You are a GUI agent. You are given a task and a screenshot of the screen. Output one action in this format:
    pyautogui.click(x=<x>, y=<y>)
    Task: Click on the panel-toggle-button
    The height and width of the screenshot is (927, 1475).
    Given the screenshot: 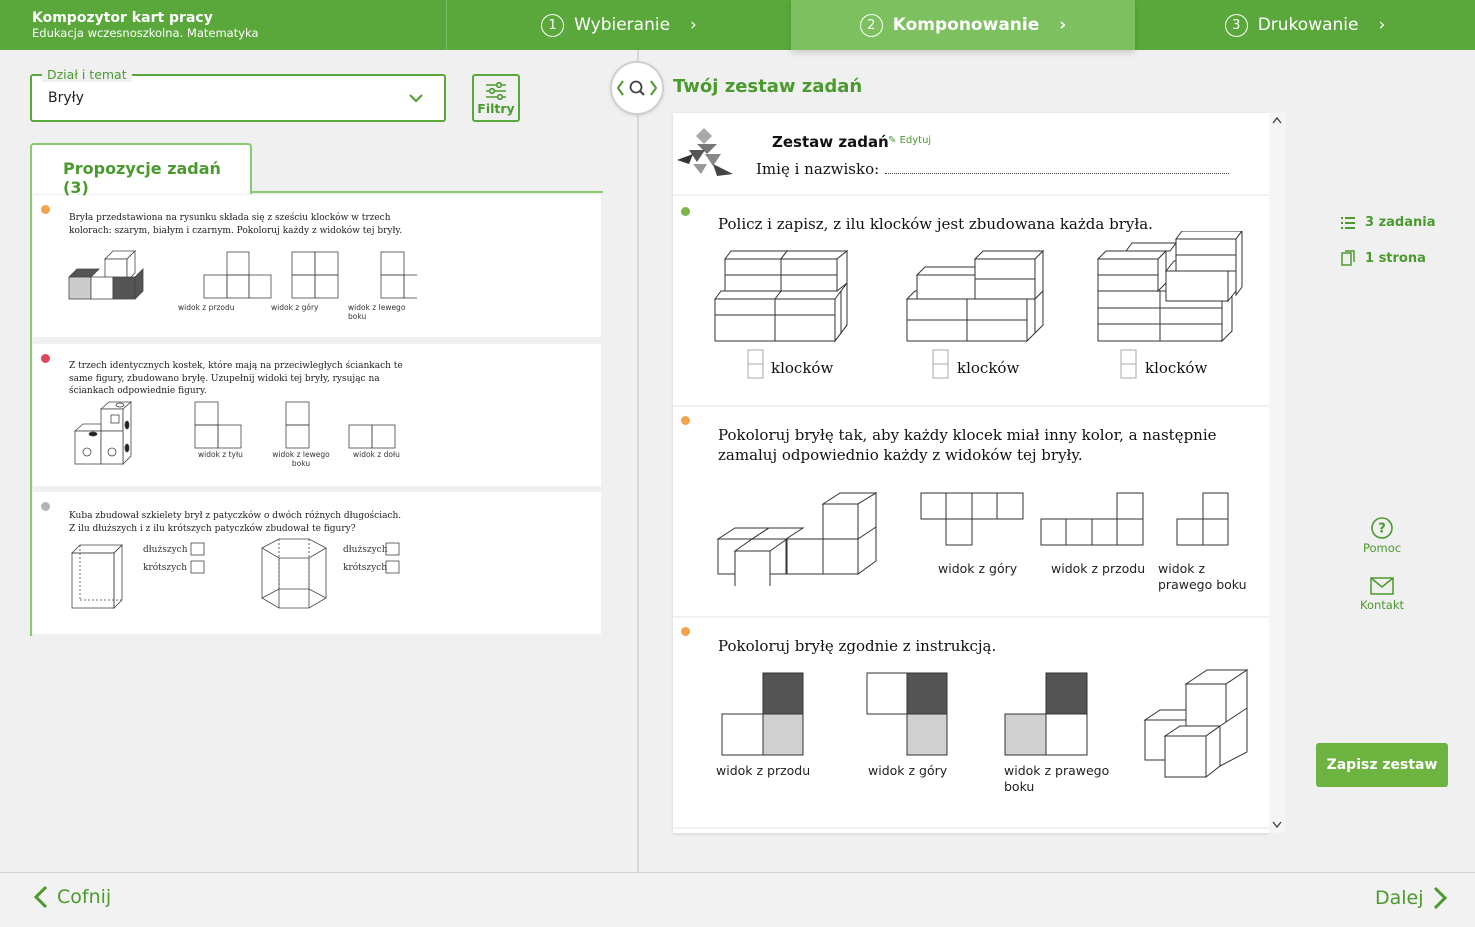 What is the action you would take?
    pyautogui.click(x=637, y=88)
    